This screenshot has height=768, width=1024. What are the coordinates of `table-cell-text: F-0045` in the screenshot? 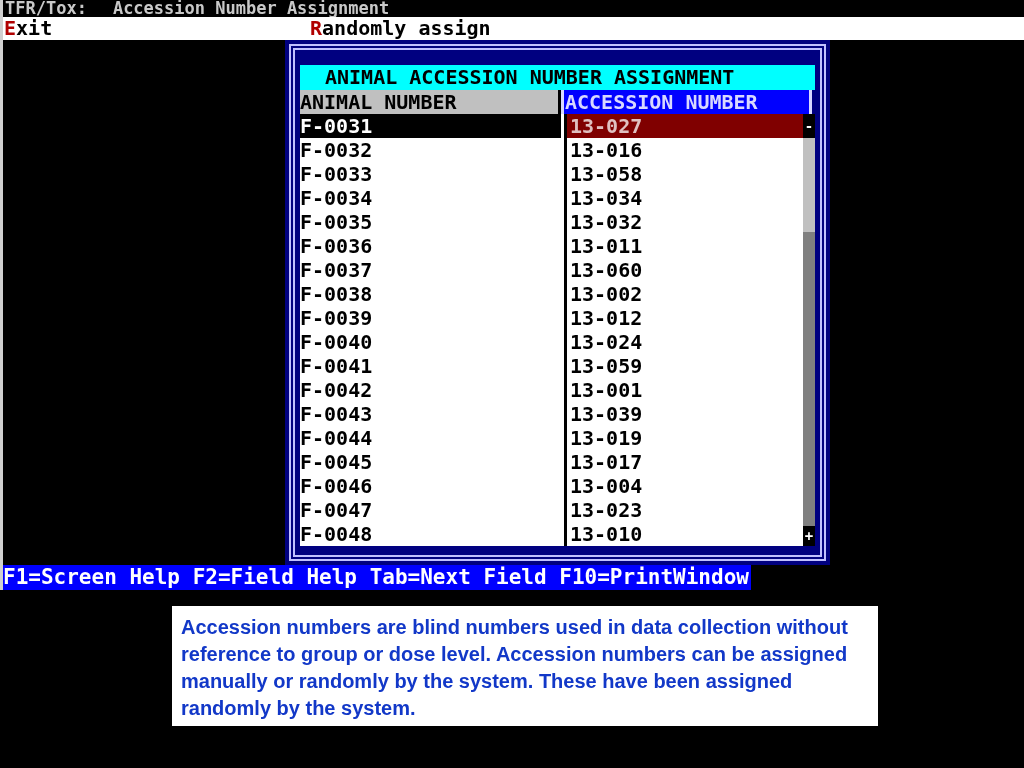 It's located at (337, 462).